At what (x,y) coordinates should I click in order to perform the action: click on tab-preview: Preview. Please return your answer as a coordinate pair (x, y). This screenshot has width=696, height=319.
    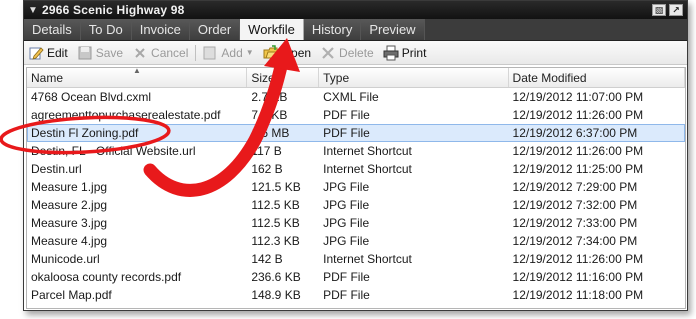
    Looking at the image, I should click on (393, 29).